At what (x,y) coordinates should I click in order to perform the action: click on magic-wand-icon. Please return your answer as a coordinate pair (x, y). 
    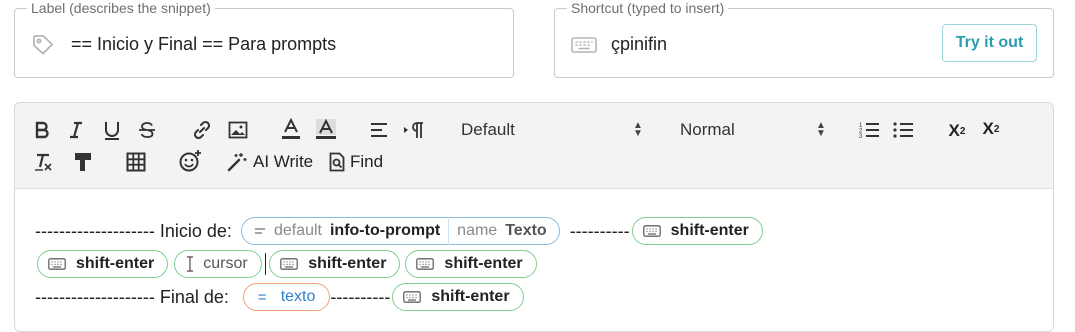
    Looking at the image, I should click on (237, 162).